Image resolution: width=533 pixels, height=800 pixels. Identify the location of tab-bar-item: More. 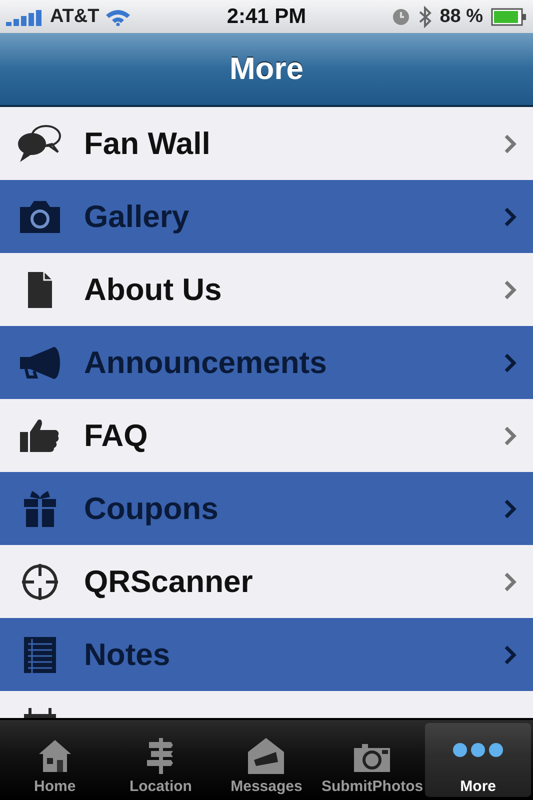
(478, 760).